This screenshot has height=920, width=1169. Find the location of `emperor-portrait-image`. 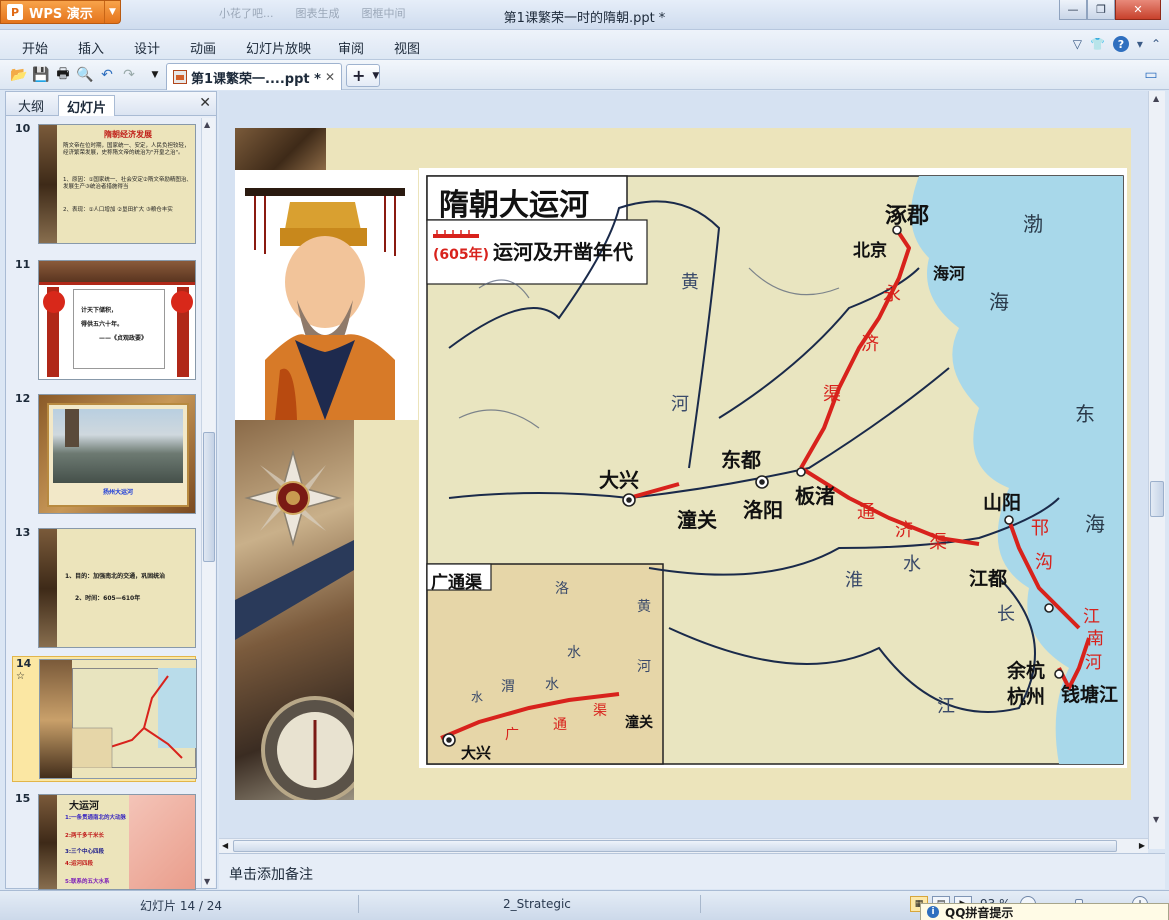

emperor-portrait-image is located at coordinates (326, 295).